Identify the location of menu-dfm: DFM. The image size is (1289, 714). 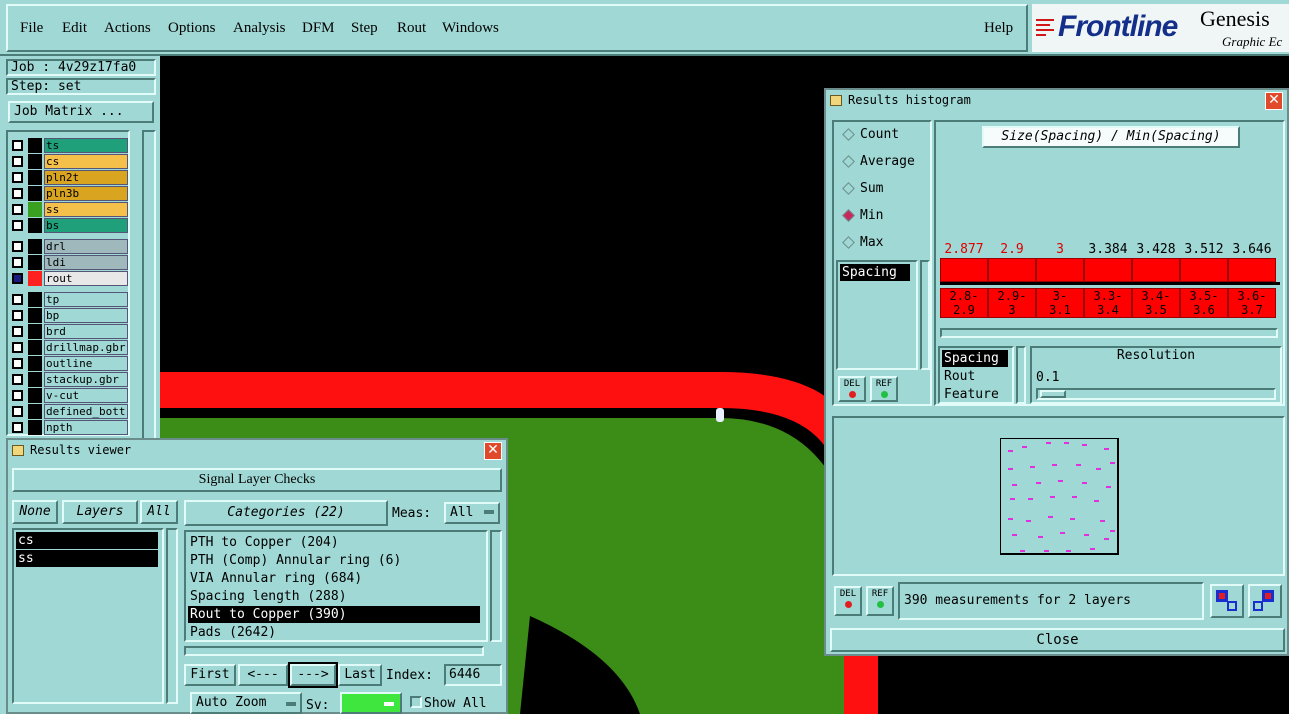
(318, 28).